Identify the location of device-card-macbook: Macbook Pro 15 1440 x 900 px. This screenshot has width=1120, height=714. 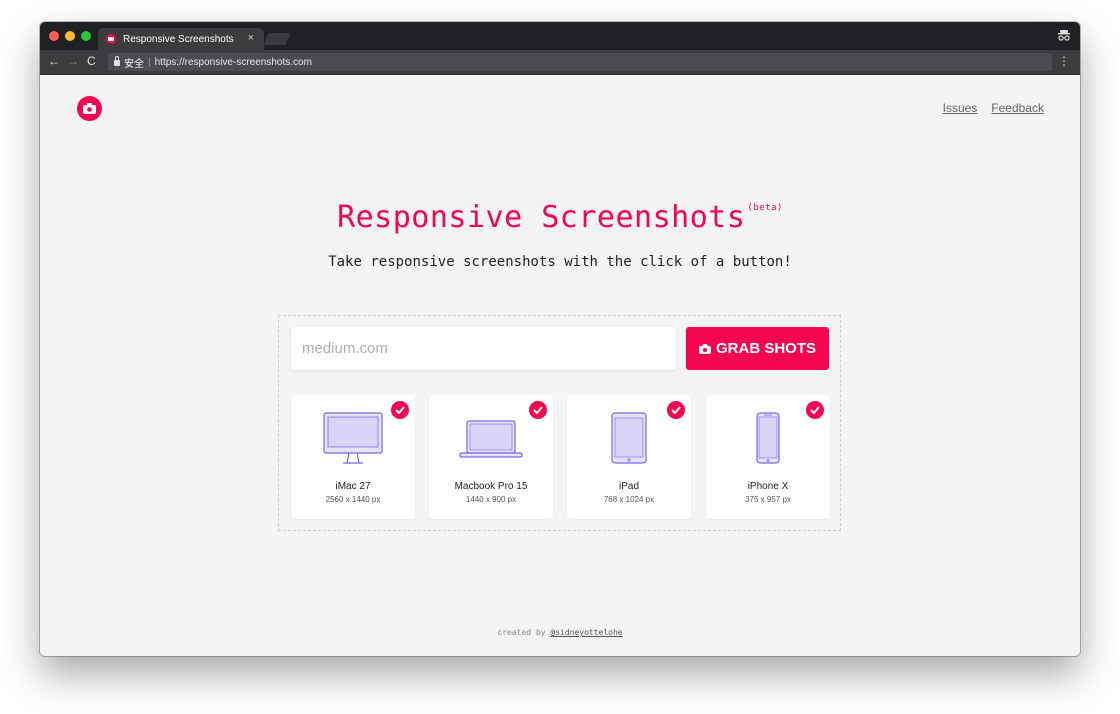
(491, 457).